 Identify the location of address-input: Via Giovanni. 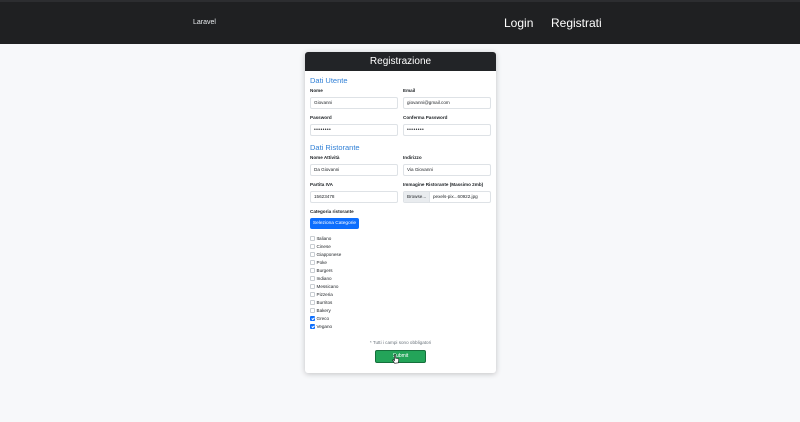
(447, 170).